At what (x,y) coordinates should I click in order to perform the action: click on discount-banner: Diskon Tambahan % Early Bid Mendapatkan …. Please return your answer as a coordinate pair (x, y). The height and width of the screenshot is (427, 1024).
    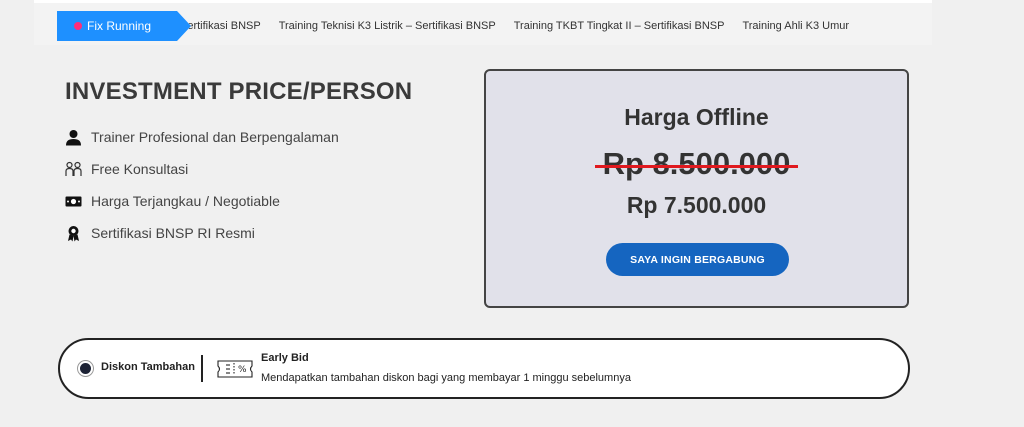
    Looking at the image, I should click on (484, 368).